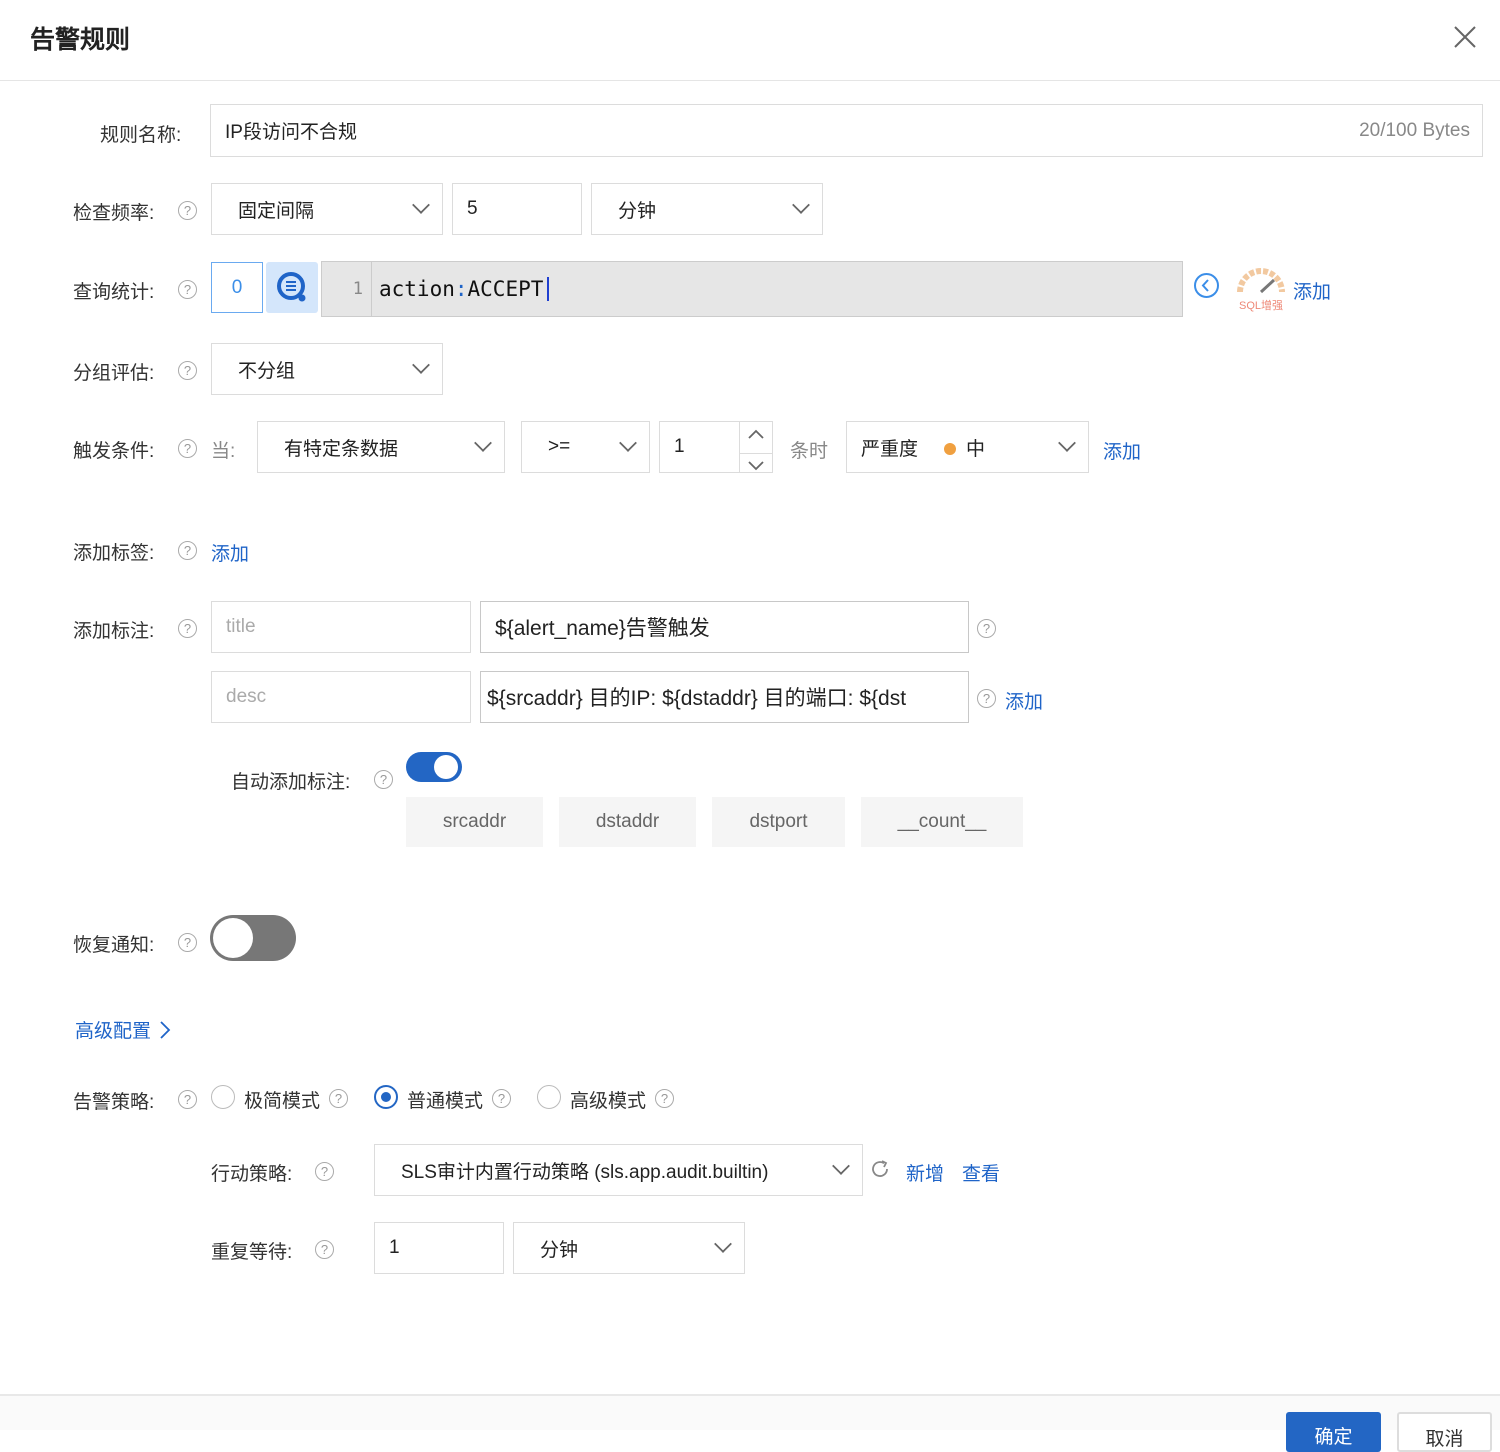 Image resolution: width=1500 pixels, height=1452 pixels. Describe the element at coordinates (386, 1097) in the screenshot. I see `policy-radio-normal` at that location.